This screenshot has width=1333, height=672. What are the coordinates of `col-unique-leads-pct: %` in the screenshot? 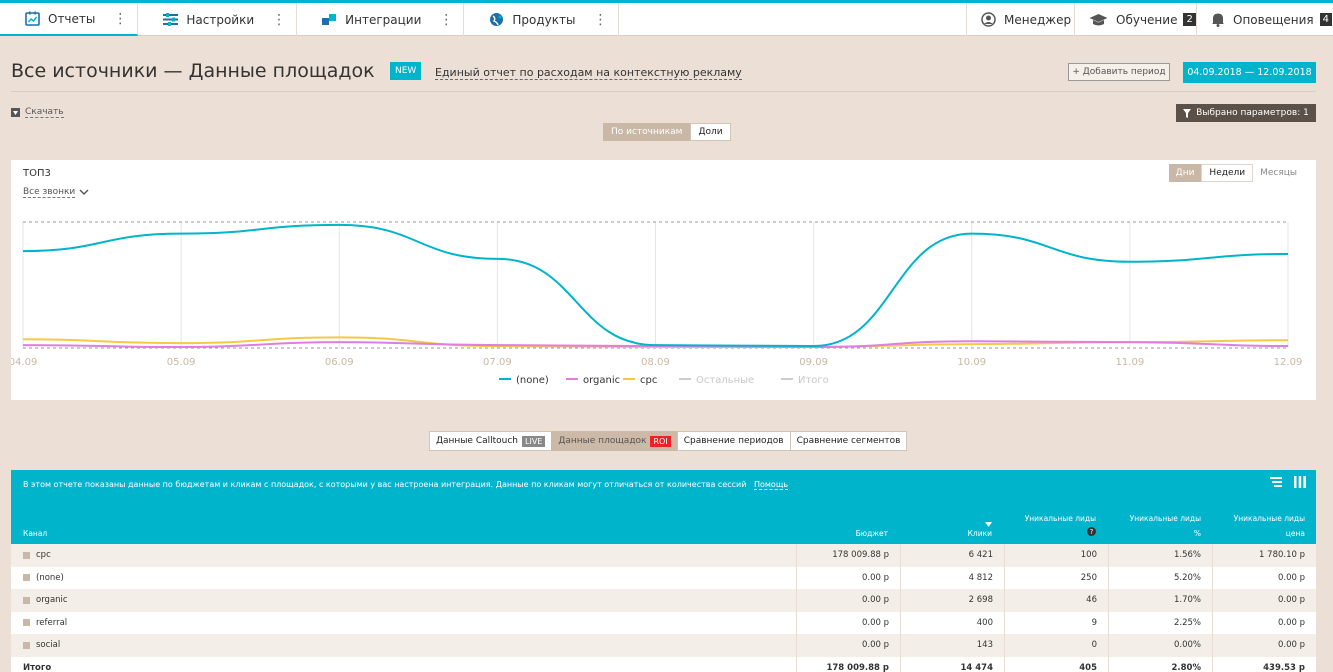 It's located at (1197, 533).